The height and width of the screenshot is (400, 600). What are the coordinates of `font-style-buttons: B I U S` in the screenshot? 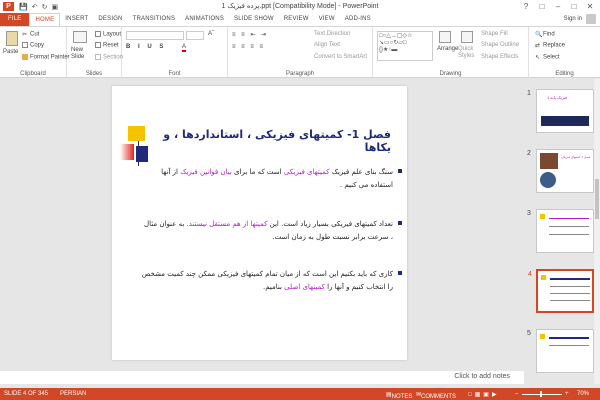 It's located at (146, 47).